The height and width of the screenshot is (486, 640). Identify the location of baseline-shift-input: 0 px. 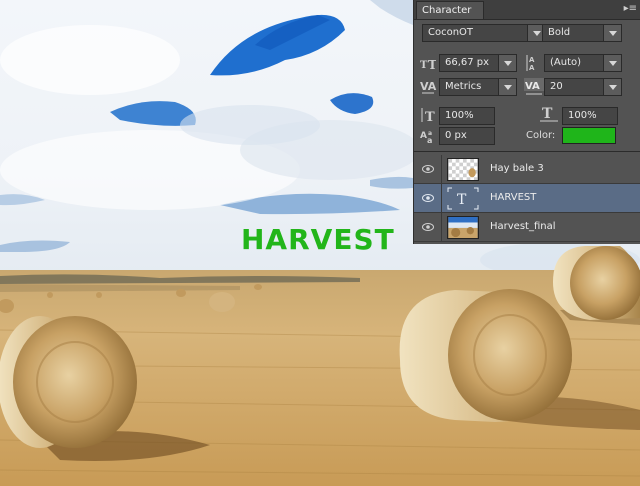
(467, 136).